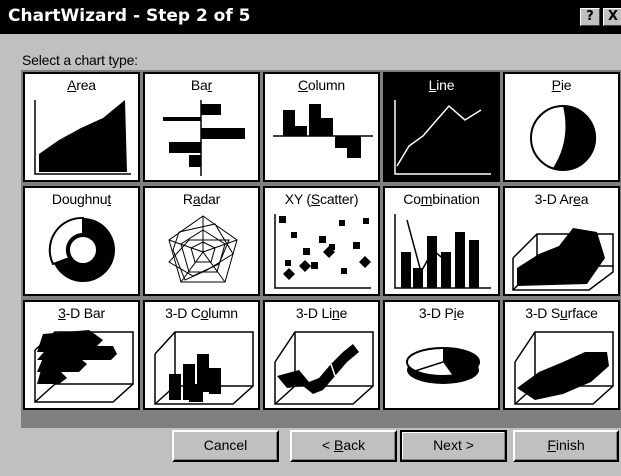 This screenshot has width=621, height=476. What do you see at coordinates (203, 249) in the screenshot?
I see `radar-chart-icon` at bounding box center [203, 249].